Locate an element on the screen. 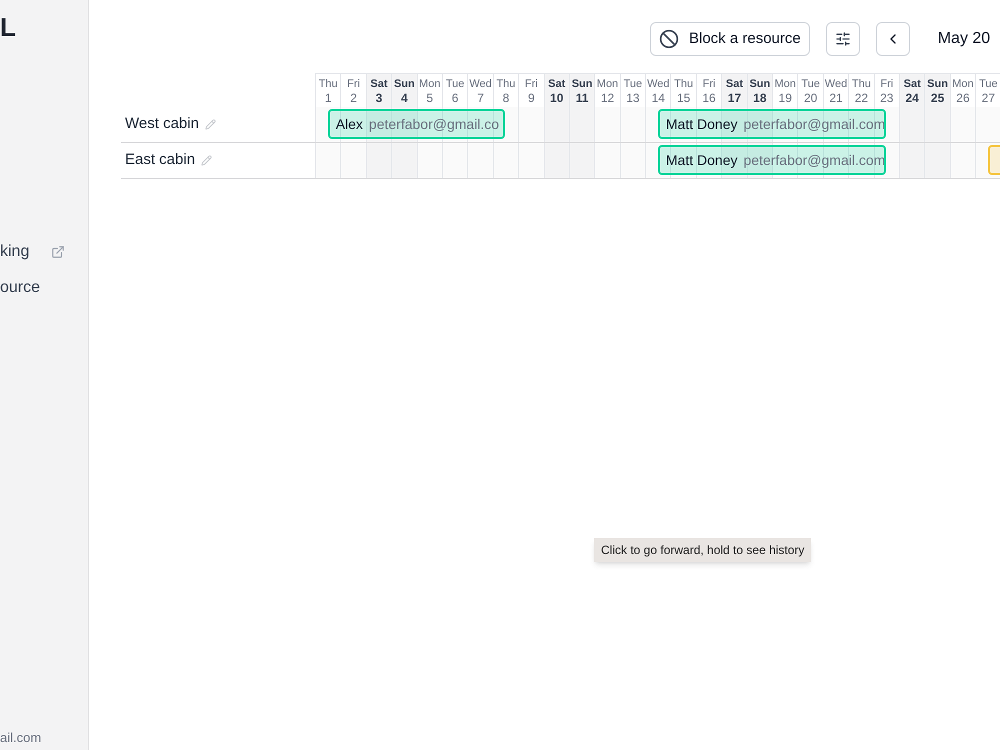 The image size is (1000, 750). logo: L is located at coordinates (8, 27).